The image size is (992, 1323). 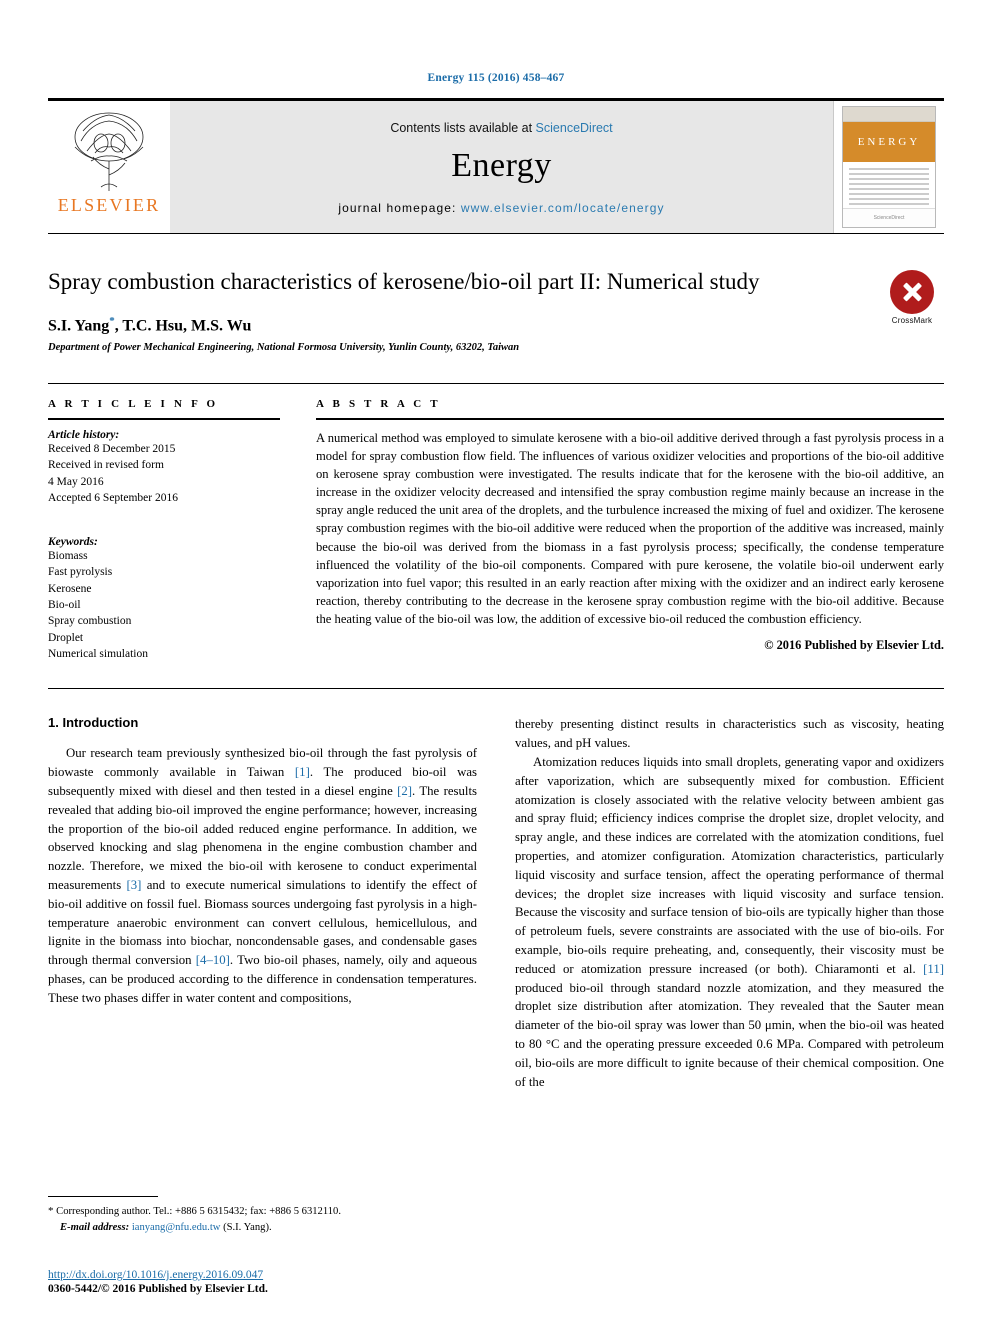 What do you see at coordinates (64, 605) in the screenshot?
I see `keyword-item: Bio-oil` at bounding box center [64, 605].